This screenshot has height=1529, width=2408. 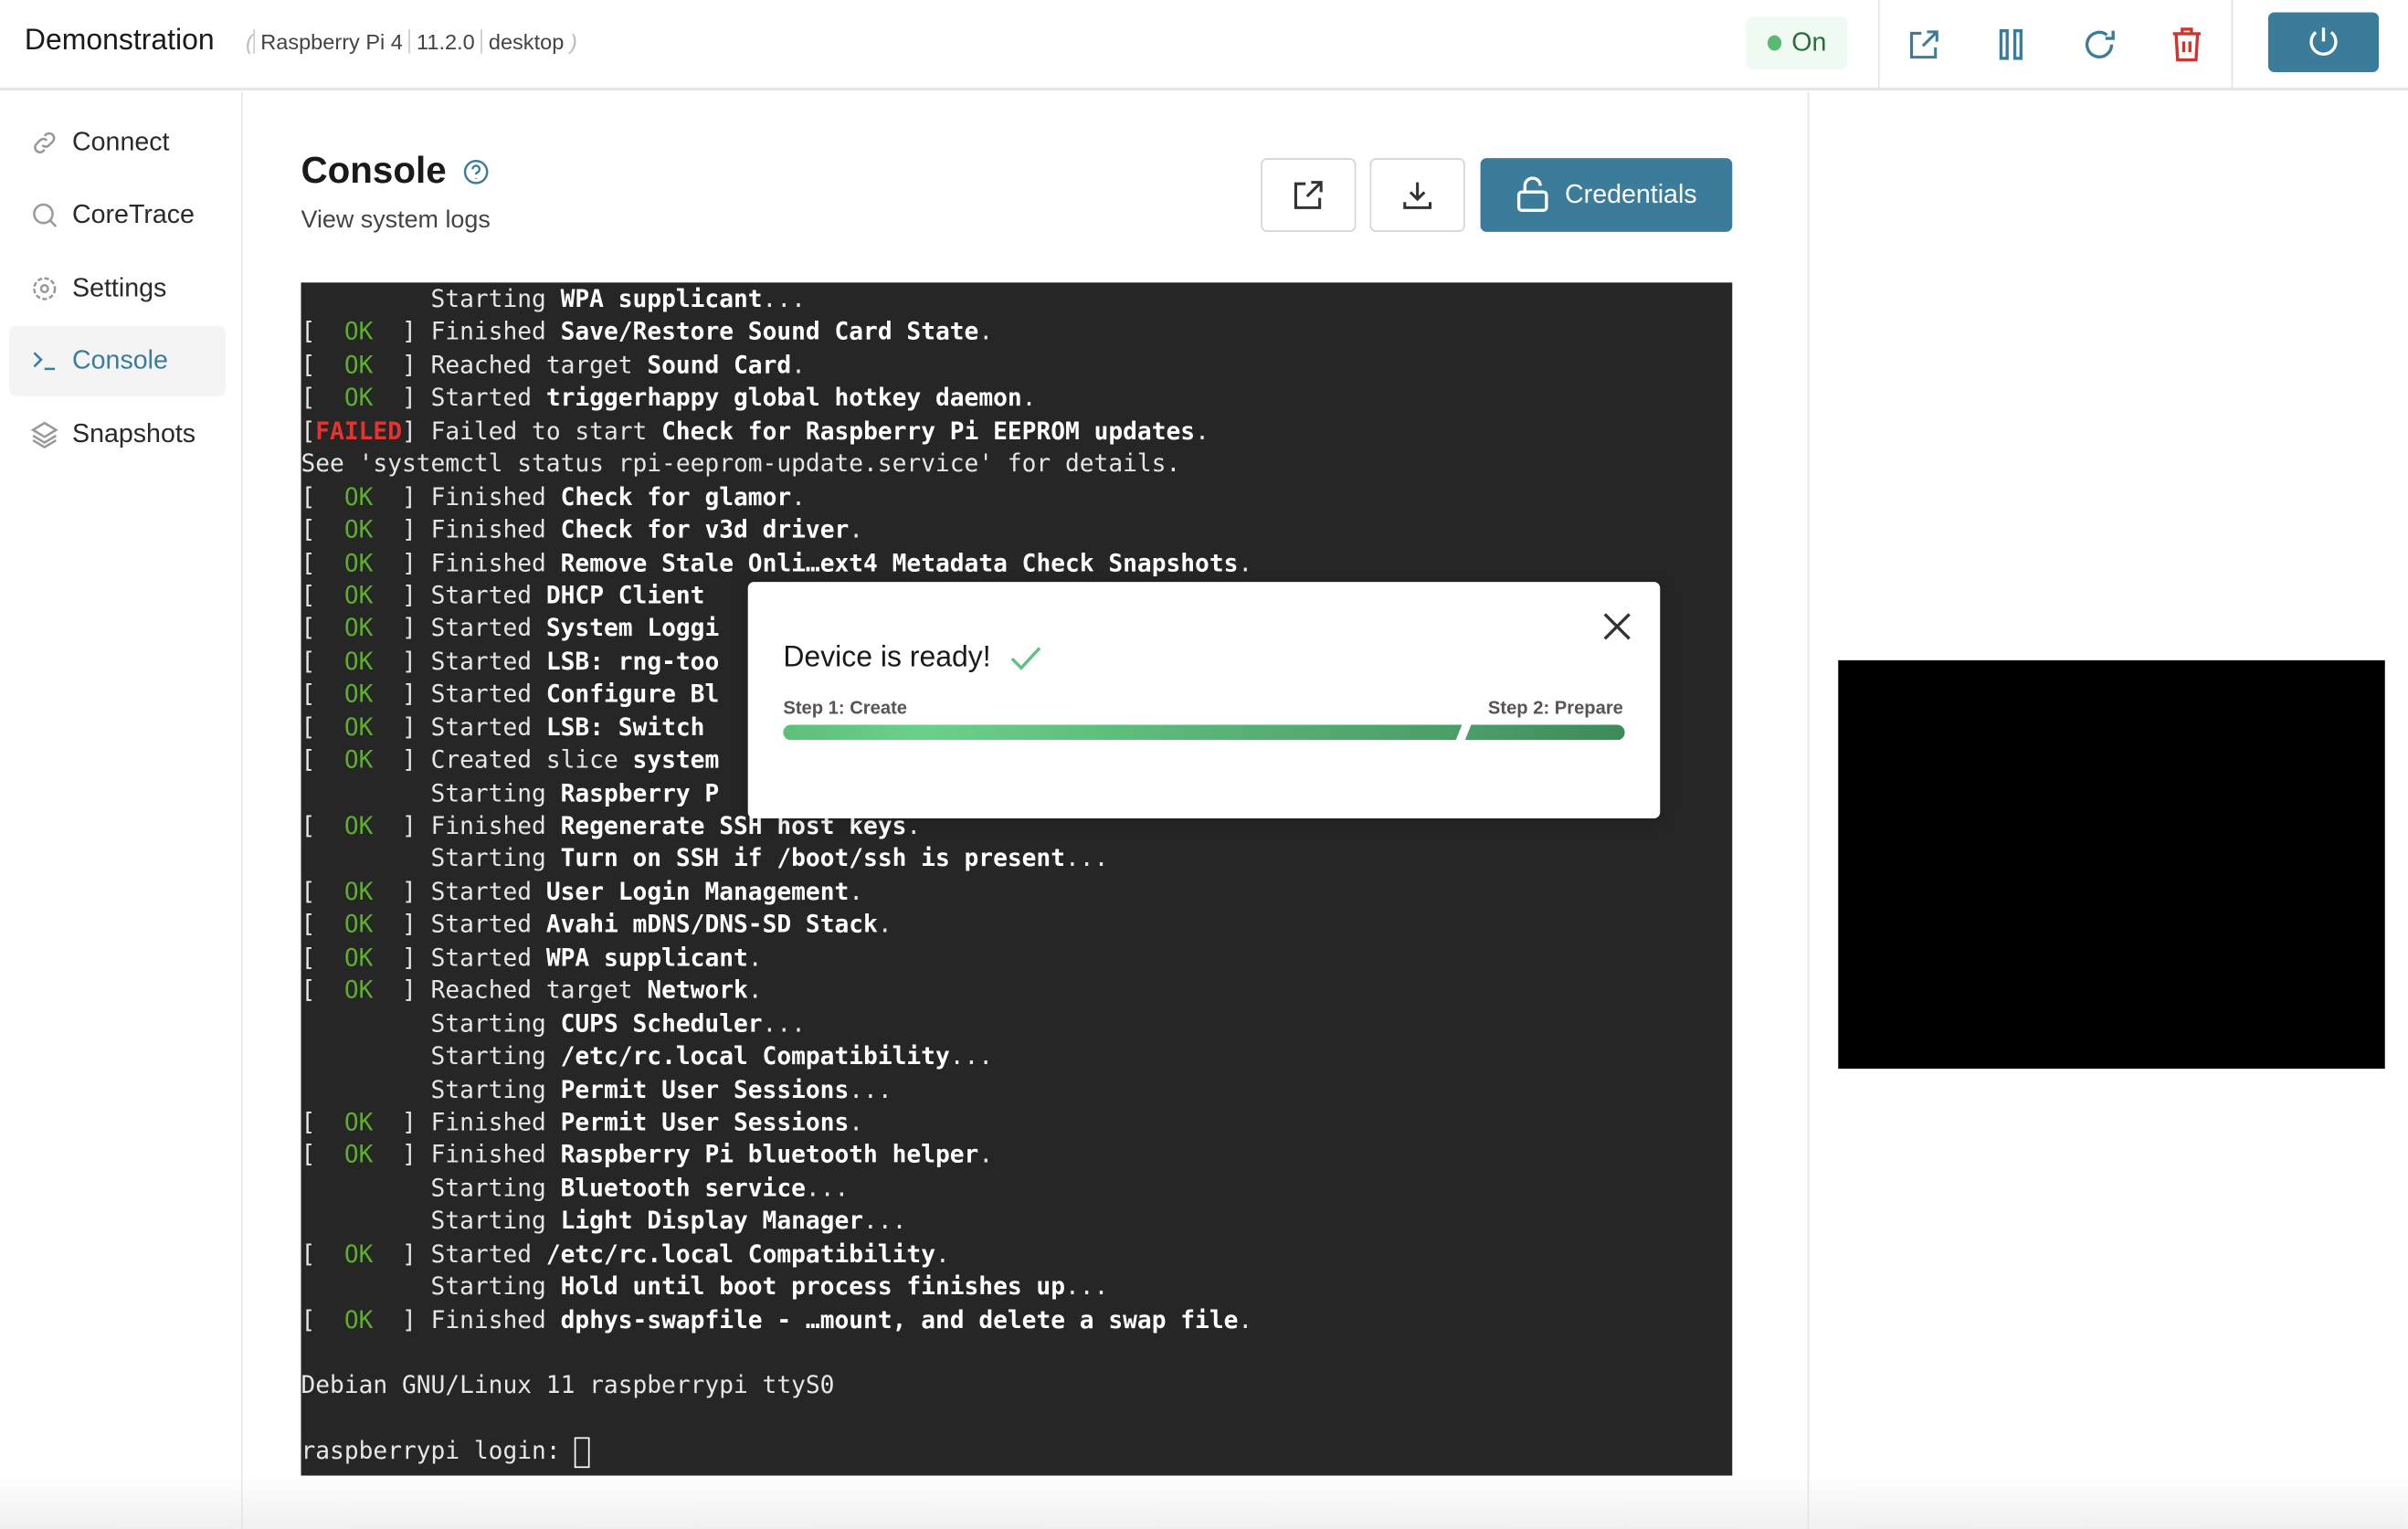 I want to click on line-unit: Permit User Sessions, so click(x=705, y=1122).